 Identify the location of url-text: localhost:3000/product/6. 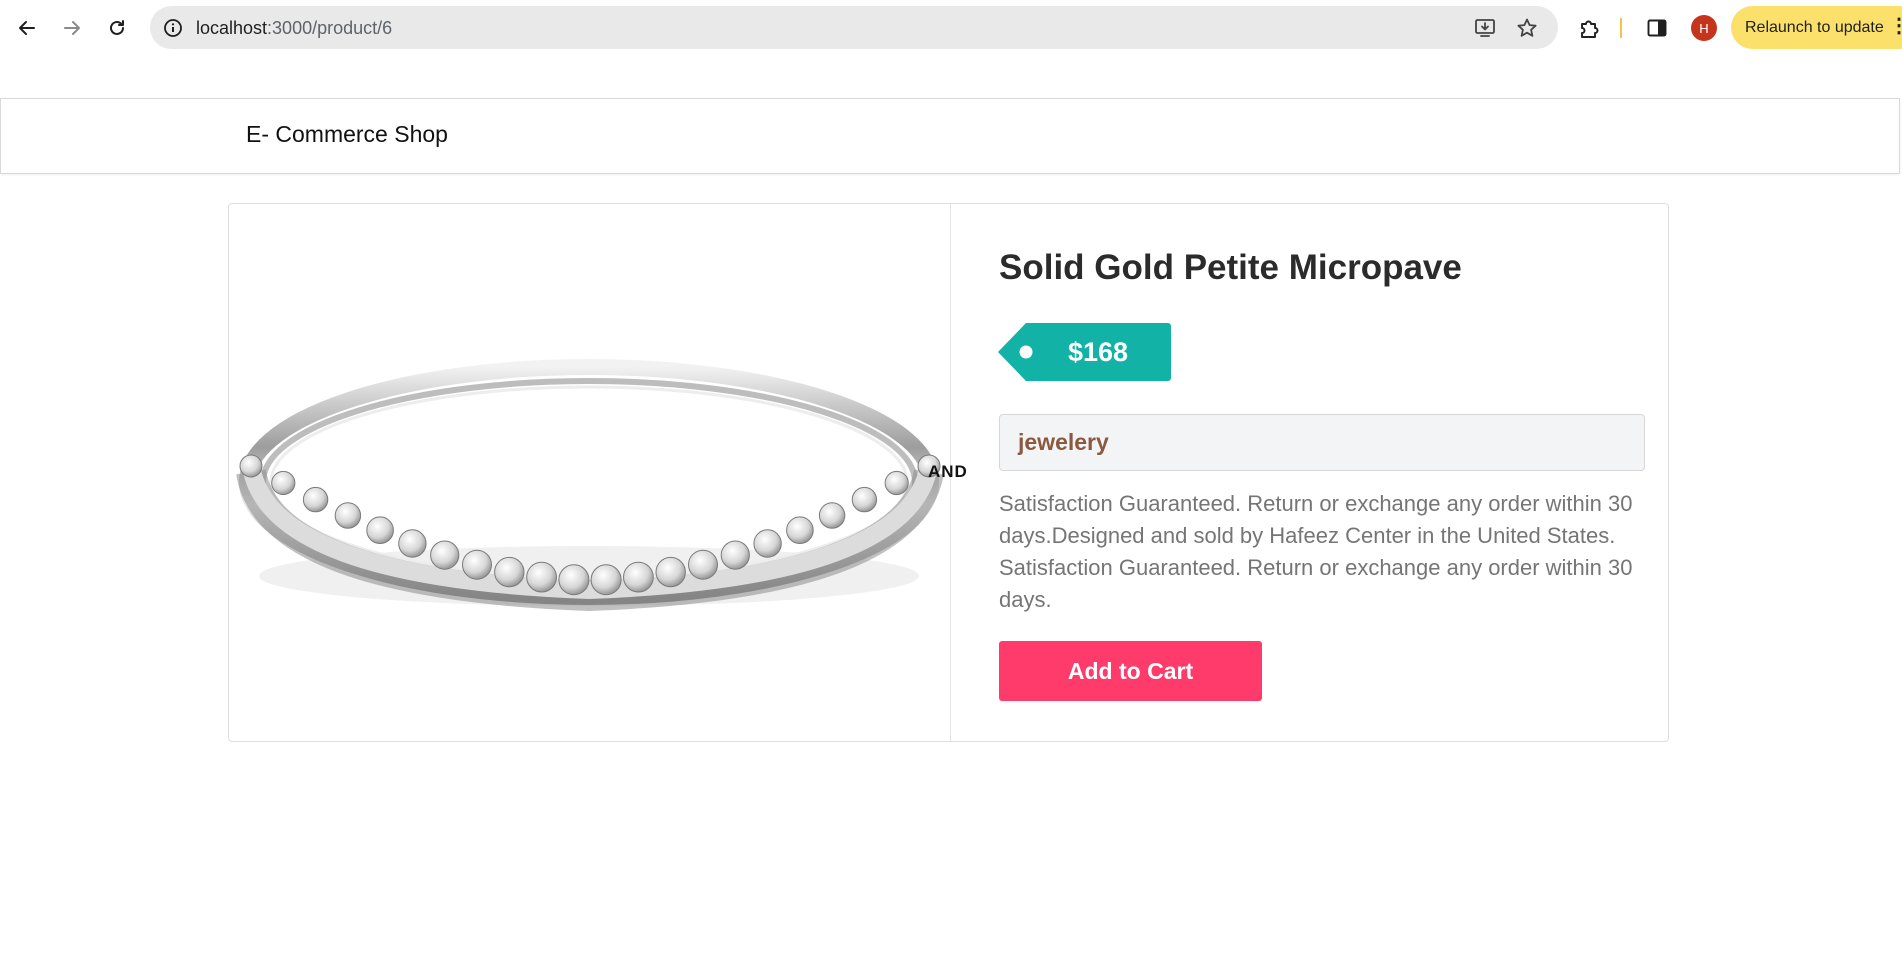
(294, 28).